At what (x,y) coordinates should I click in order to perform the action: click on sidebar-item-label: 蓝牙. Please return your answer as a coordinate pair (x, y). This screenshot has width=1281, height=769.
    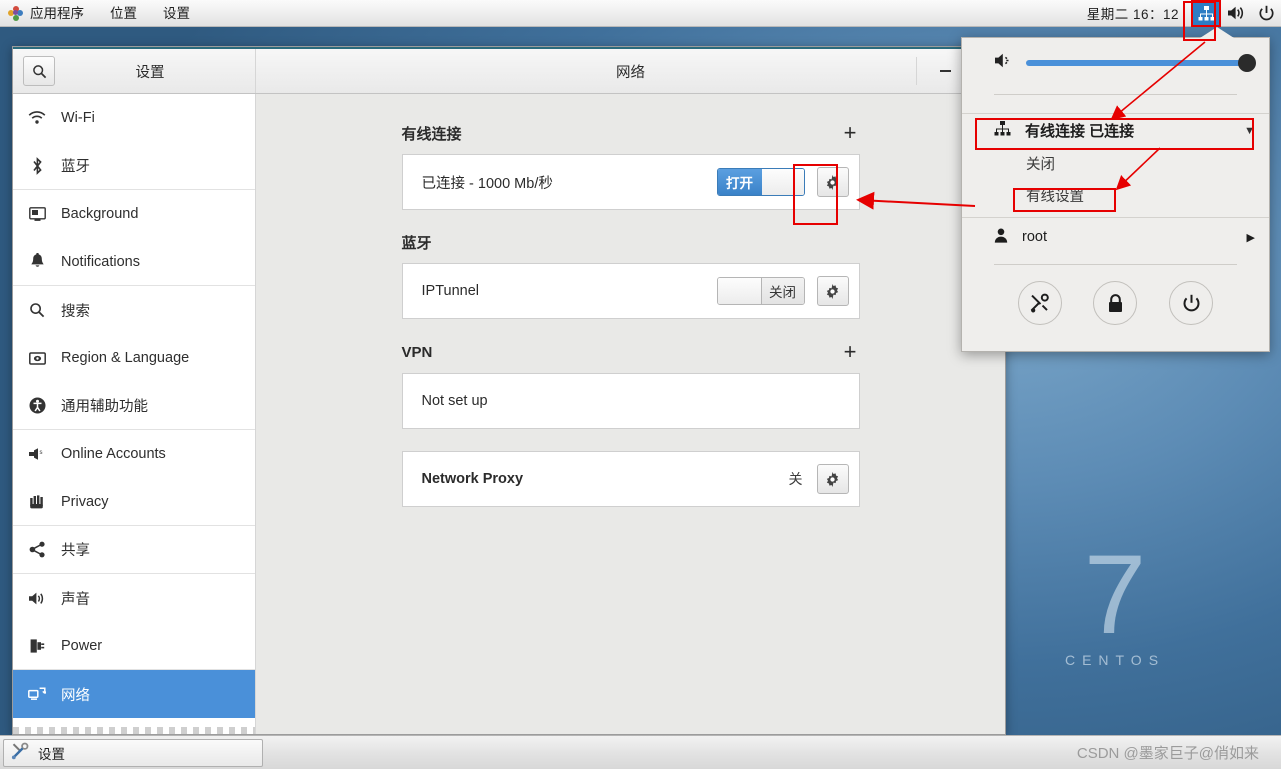
    Looking at the image, I should click on (75, 167).